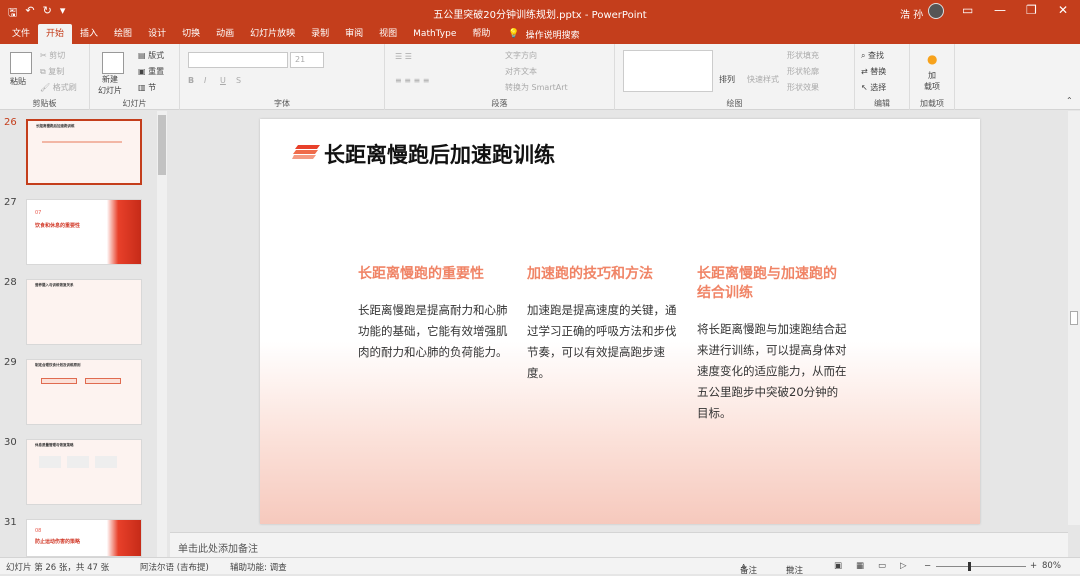  I want to click on find-button: ⌕ 查找, so click(872, 55).